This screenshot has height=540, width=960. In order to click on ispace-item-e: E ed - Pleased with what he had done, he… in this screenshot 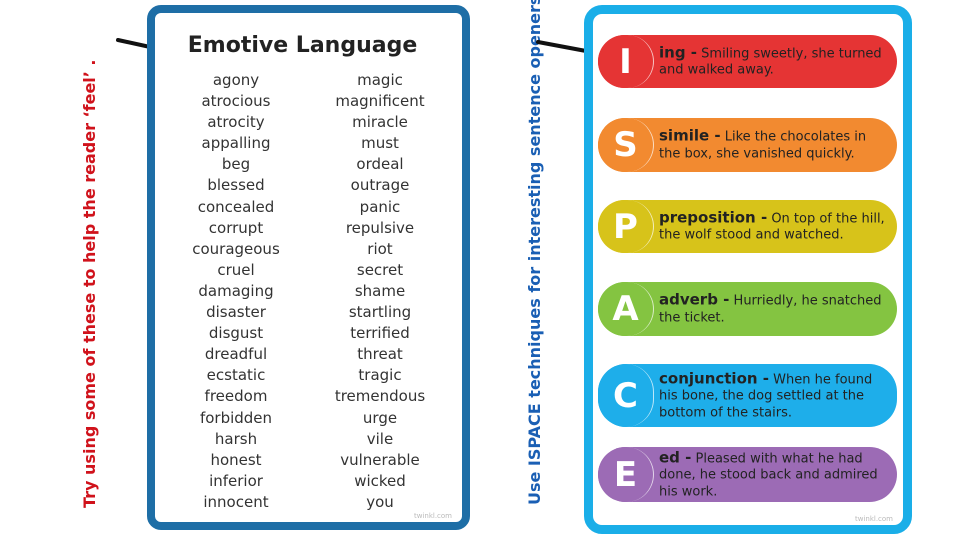, I will do `click(747, 474)`.